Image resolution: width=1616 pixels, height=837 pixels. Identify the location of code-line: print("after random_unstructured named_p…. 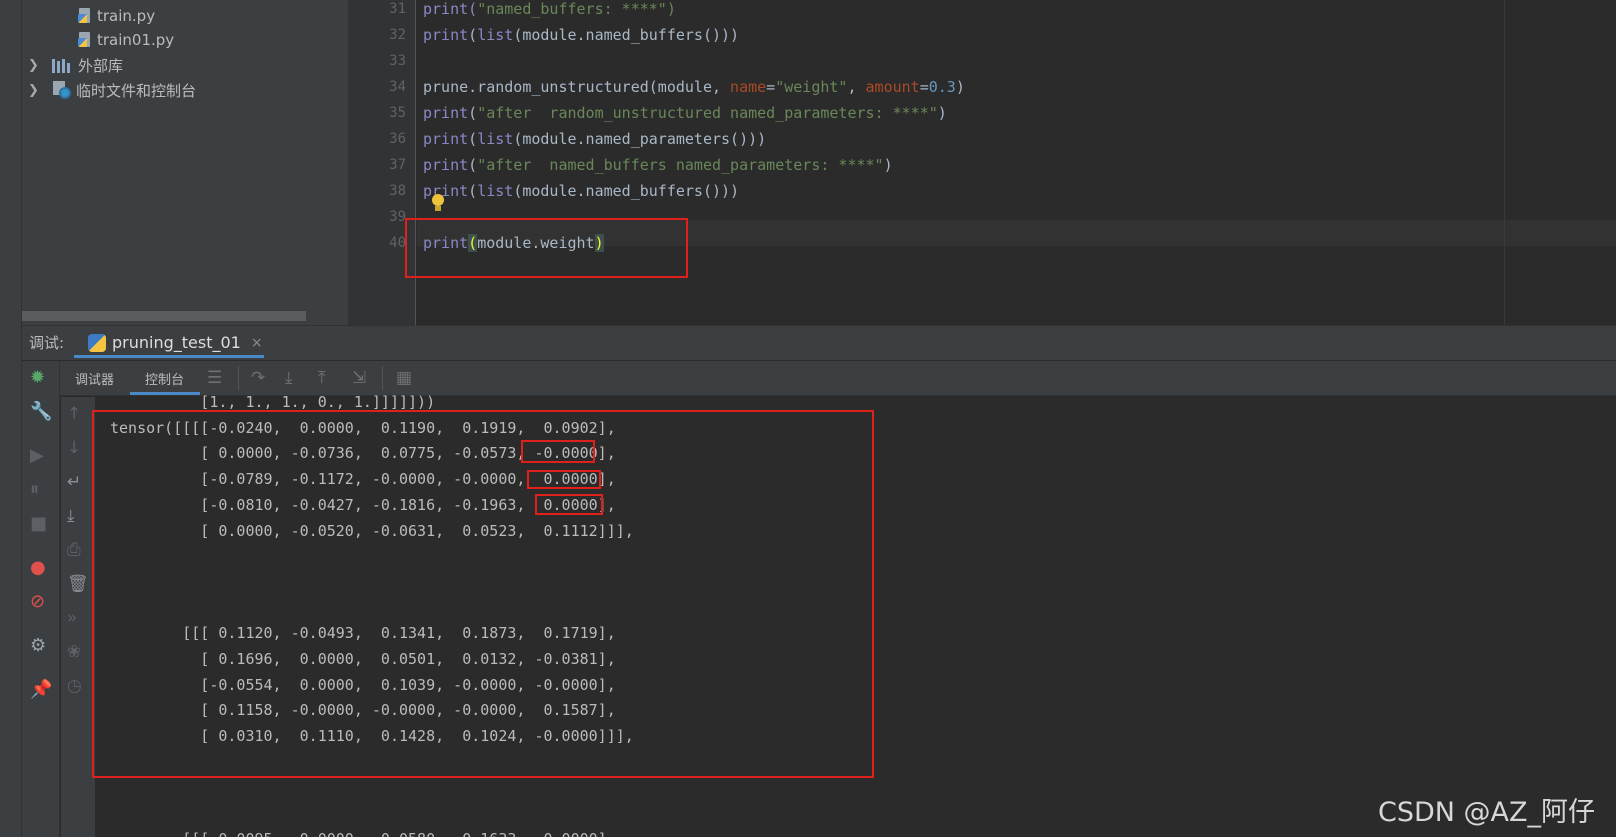
(685, 113).